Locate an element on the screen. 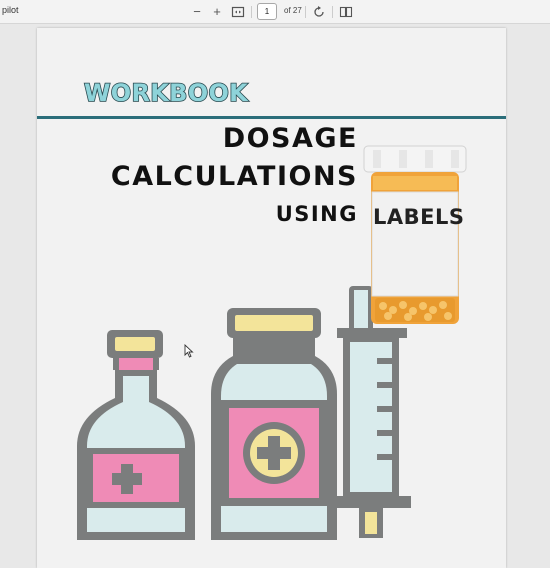 The width and height of the screenshot is (550, 568). zoom-out-icon: − is located at coordinates (197, 11).